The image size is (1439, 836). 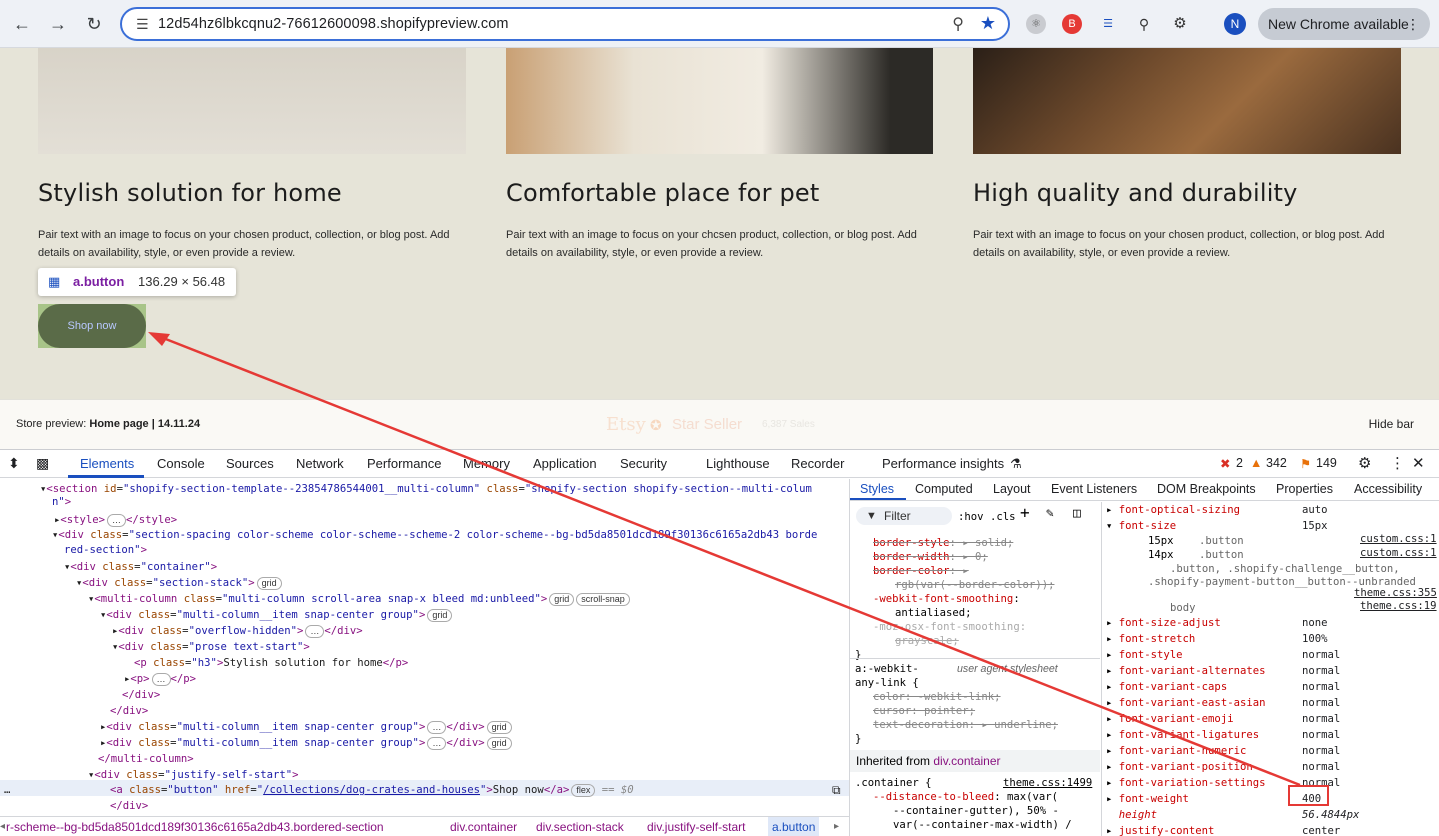 What do you see at coordinates (181, 463) in the screenshot?
I see `tab-console: Console` at bounding box center [181, 463].